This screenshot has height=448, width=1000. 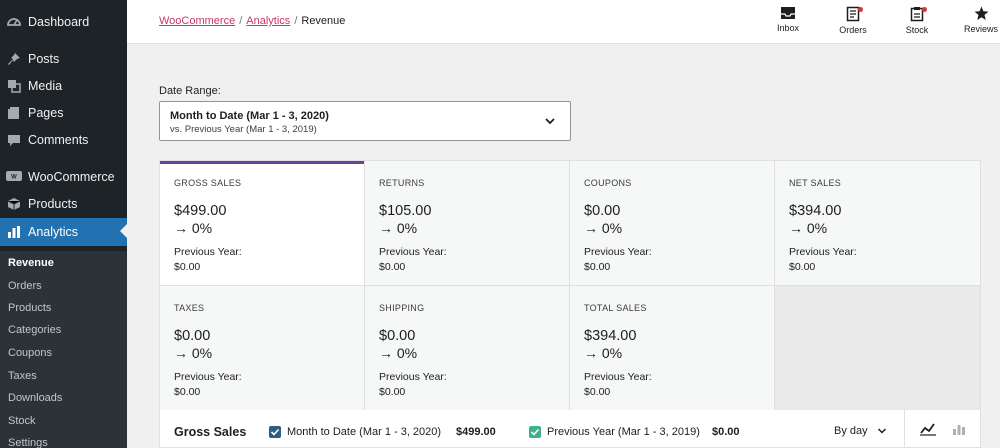 I want to click on sidebar-item-label: Analytics, so click(x=53, y=232).